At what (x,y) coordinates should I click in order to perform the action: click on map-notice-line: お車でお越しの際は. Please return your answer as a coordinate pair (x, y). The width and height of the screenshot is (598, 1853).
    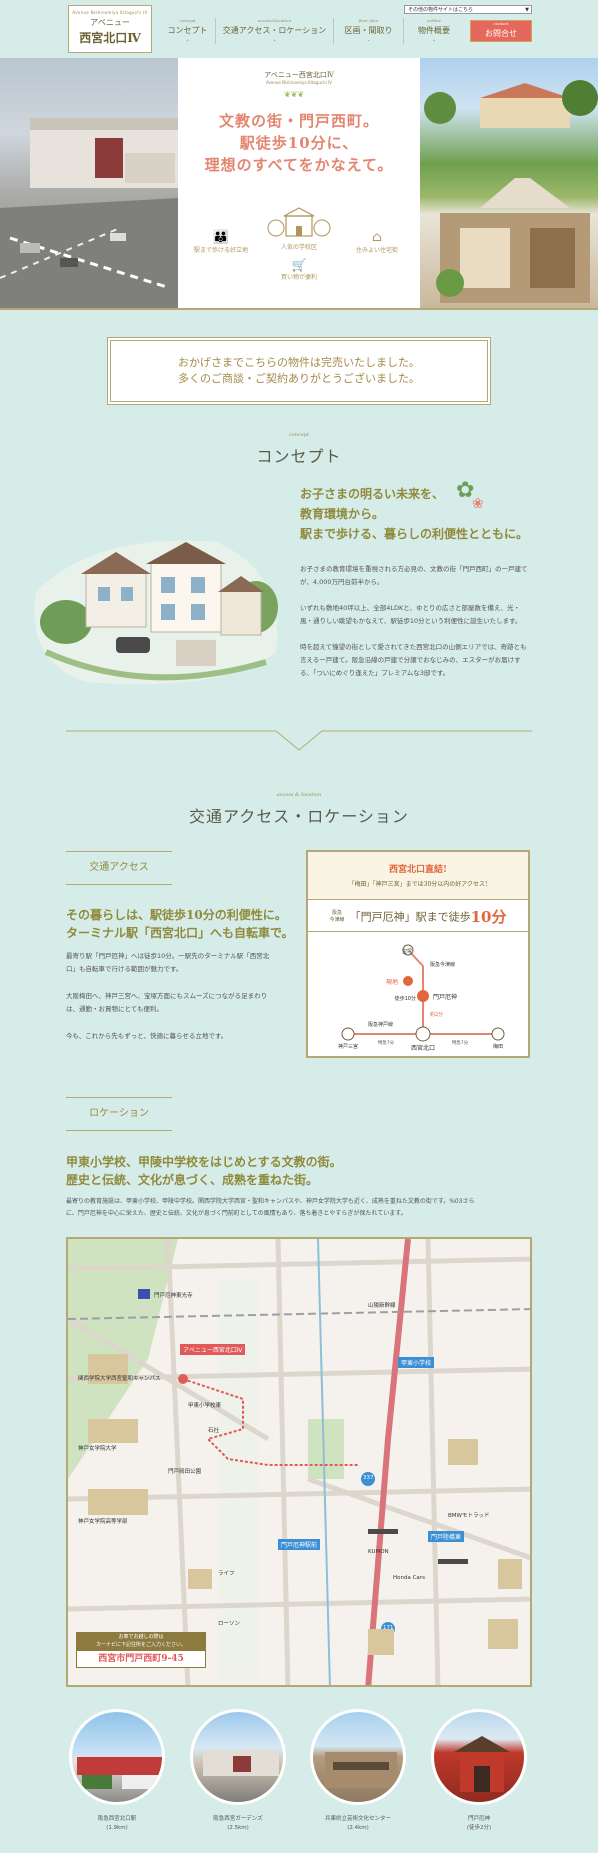
    Looking at the image, I should click on (141, 1637).